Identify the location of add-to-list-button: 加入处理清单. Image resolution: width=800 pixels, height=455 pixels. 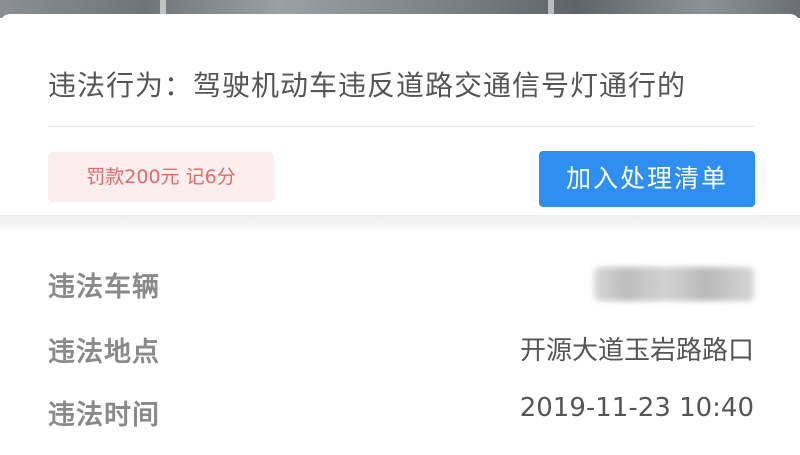
(647, 179).